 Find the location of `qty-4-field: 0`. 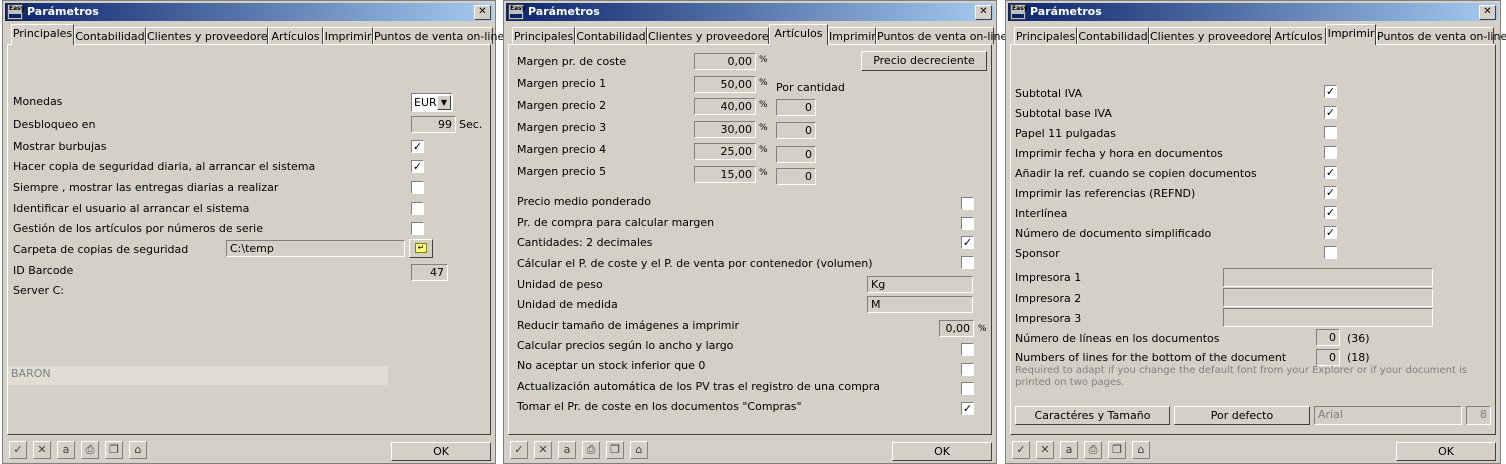

qty-4-field: 0 is located at coordinates (796, 154).